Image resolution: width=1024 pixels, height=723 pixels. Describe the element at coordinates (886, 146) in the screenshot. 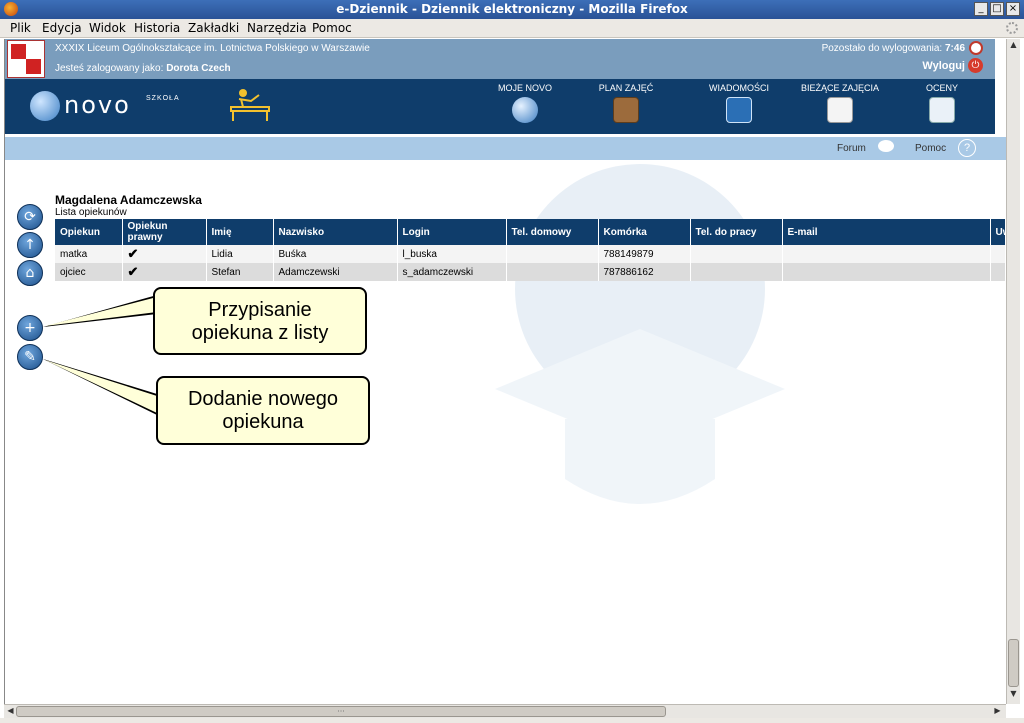

I see `speech-bubble-icon` at that location.